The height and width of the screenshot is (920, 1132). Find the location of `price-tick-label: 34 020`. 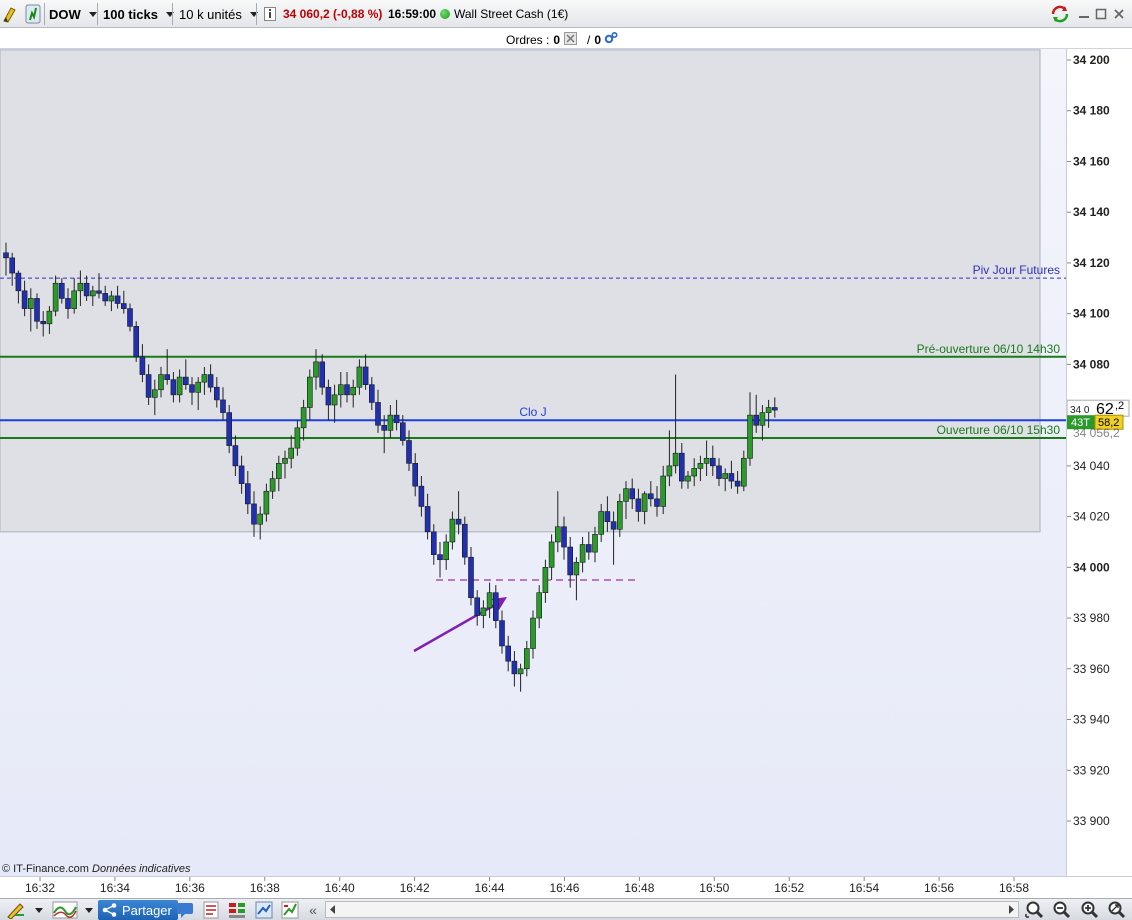

price-tick-label: 34 020 is located at coordinates (1091, 517).